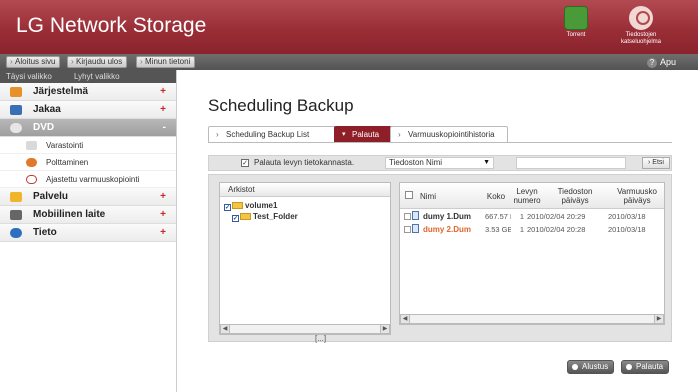  I want to click on sidebar-subitem-ajastettu: Ajastettu varmuuskopiointi, so click(88, 179).